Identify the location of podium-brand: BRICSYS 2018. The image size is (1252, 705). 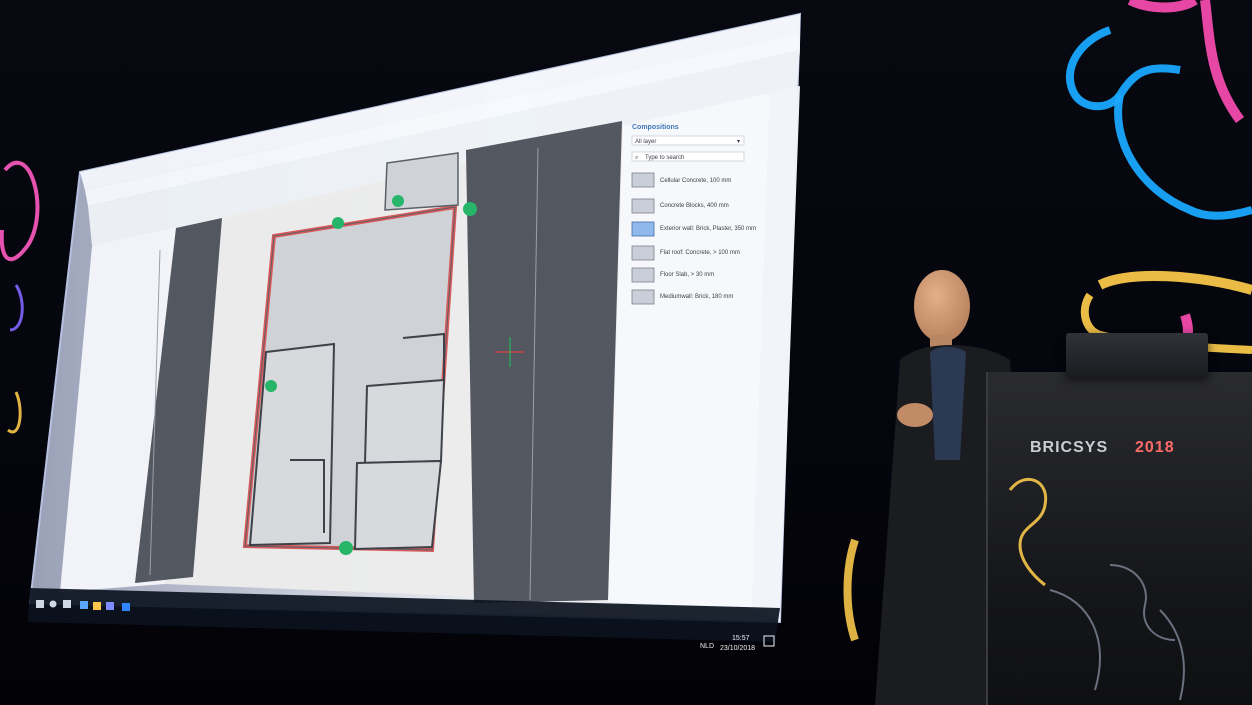
(1130, 449).